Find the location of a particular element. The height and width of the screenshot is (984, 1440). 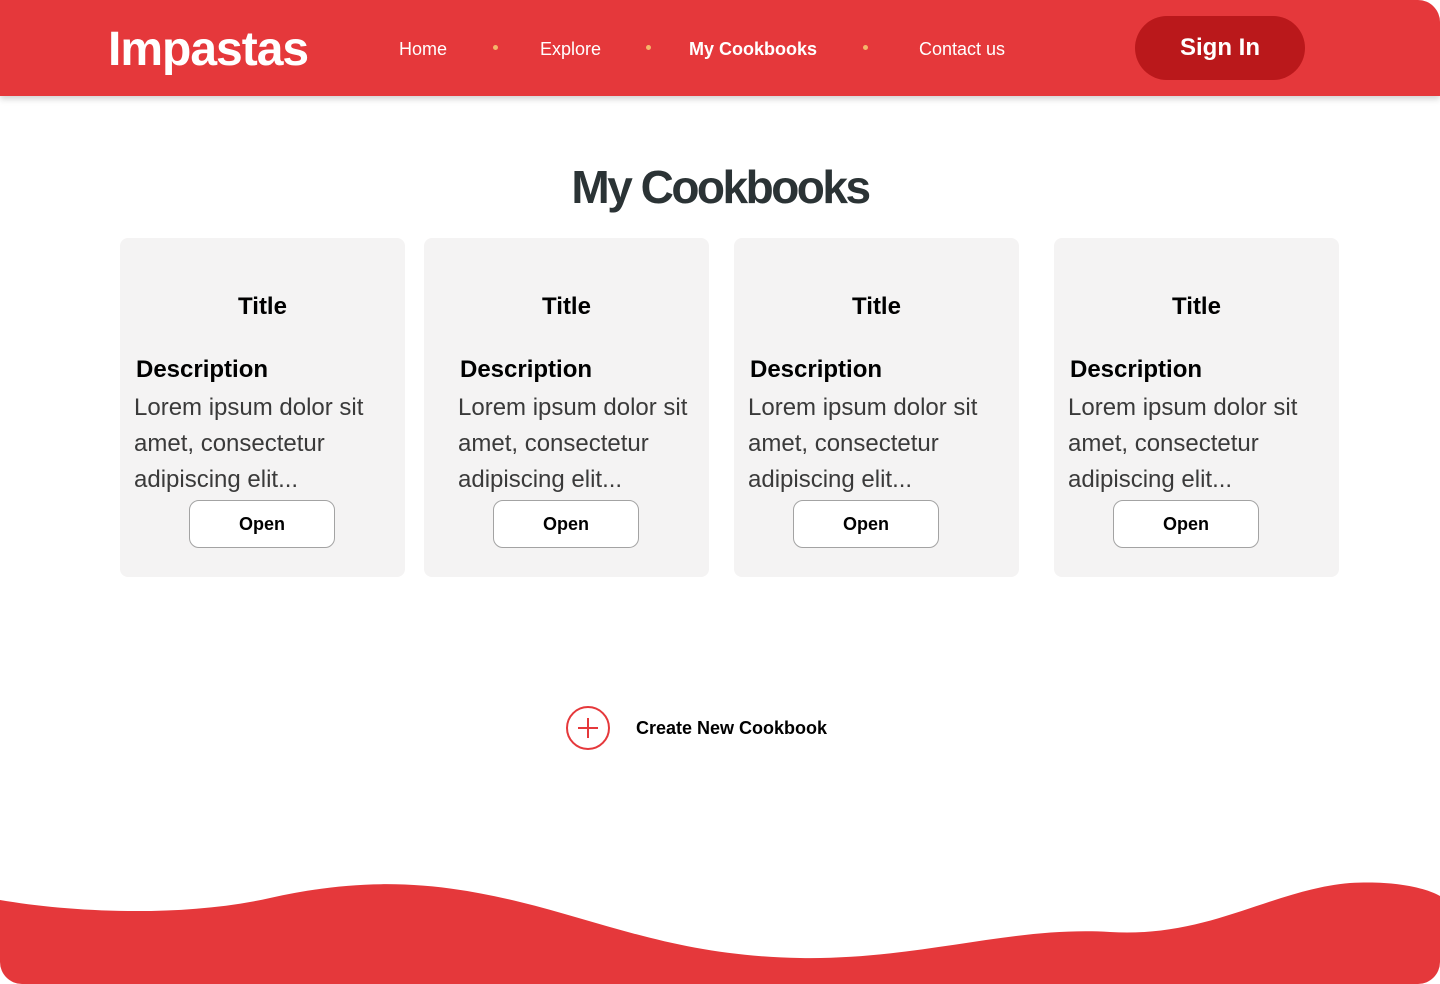

footer-wave is located at coordinates (720, 933).